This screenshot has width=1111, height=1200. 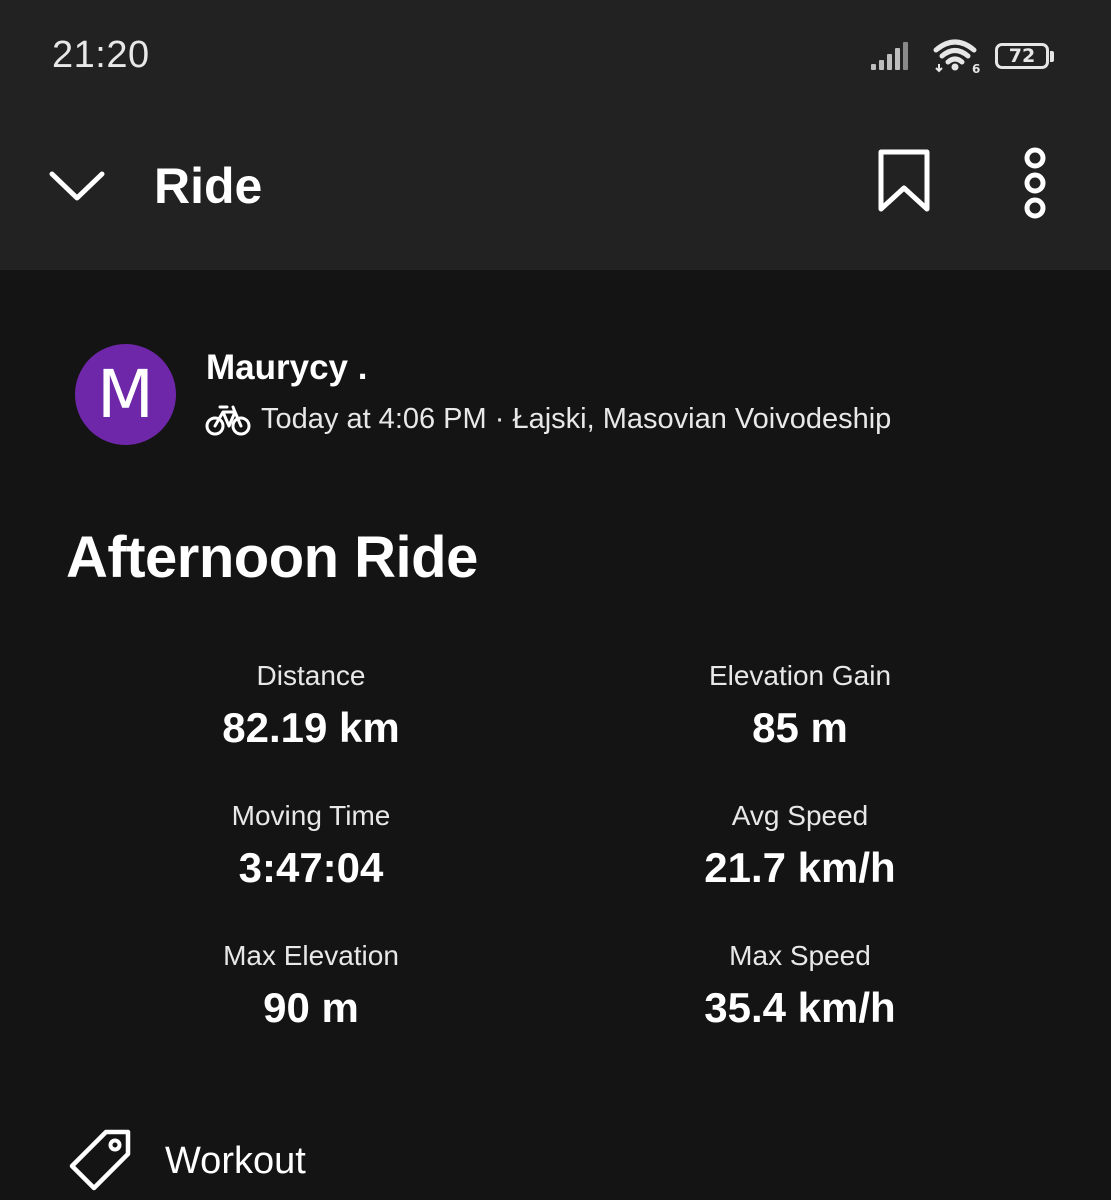 What do you see at coordinates (235, 1160) in the screenshot?
I see `tag-label: Workout` at bounding box center [235, 1160].